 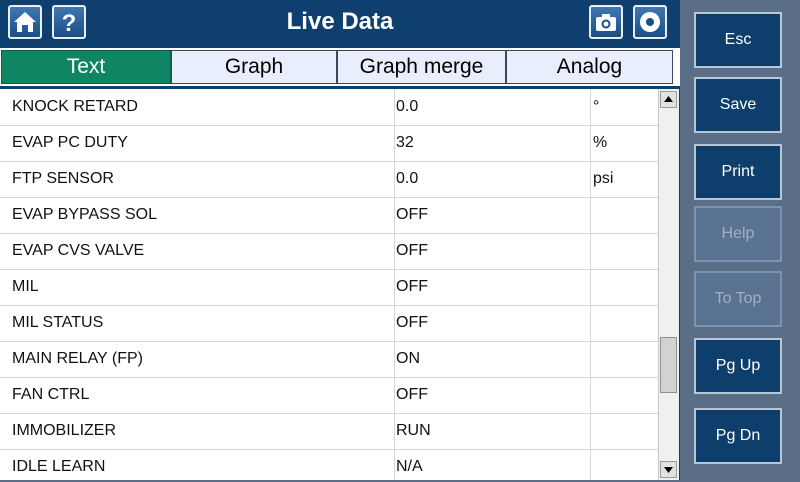 What do you see at coordinates (421, 67) in the screenshot?
I see `tab-graph-merge: Graph merge` at bounding box center [421, 67].